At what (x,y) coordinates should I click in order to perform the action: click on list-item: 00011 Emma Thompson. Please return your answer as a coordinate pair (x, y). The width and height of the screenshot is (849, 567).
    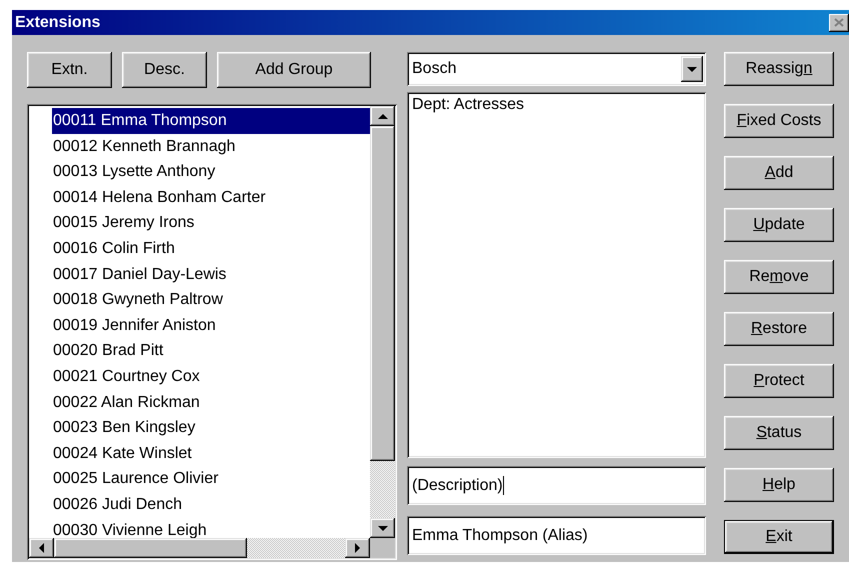
    Looking at the image, I should click on (211, 121).